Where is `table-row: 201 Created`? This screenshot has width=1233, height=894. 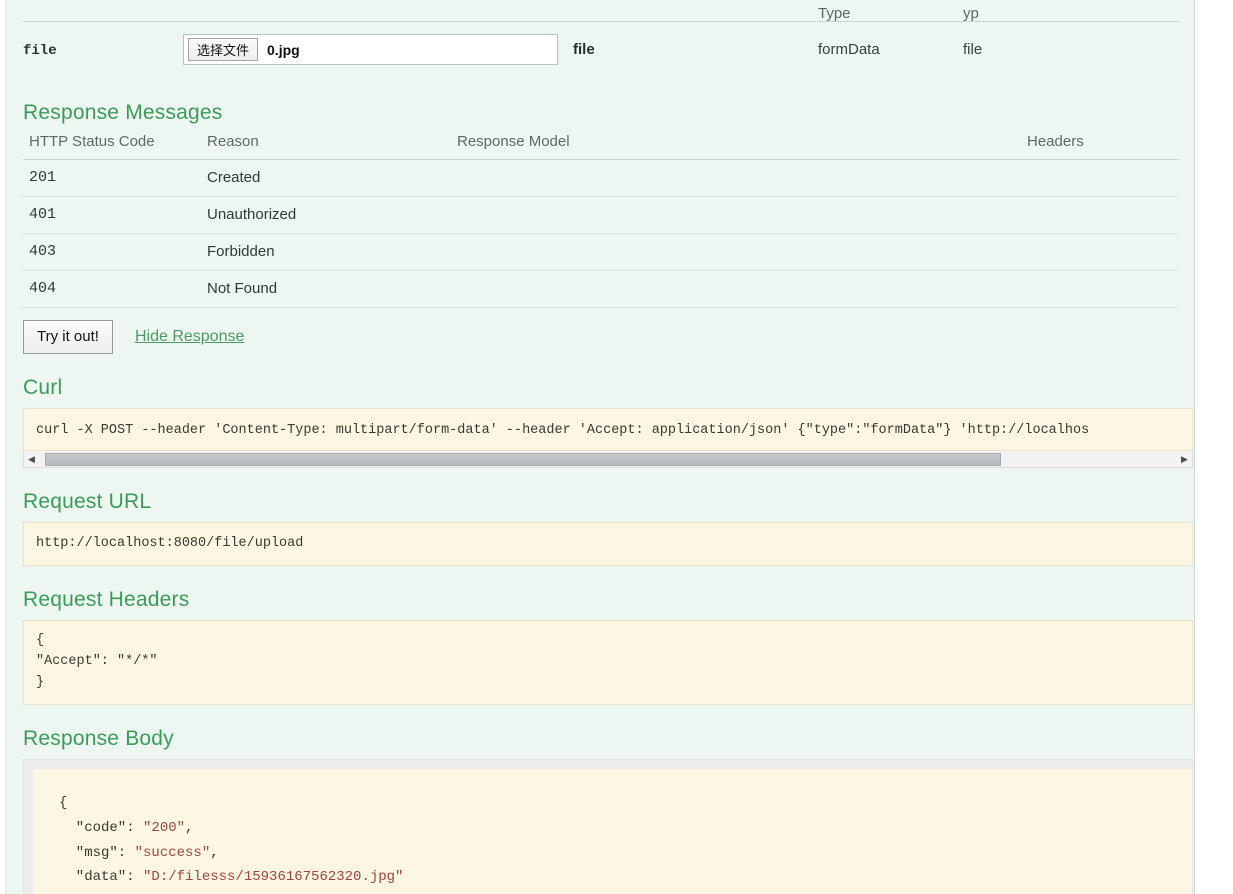
table-row: 201 Created is located at coordinates (601, 178).